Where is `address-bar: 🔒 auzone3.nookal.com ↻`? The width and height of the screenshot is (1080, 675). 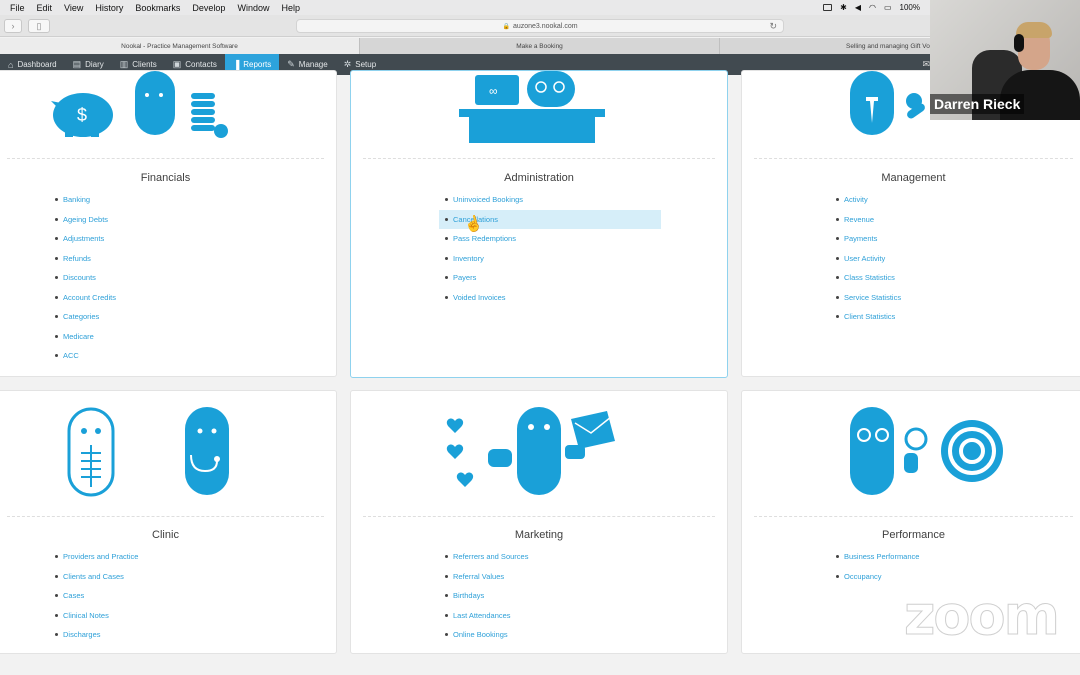
address-bar: 🔒 auzone3.nookal.com ↻ is located at coordinates (540, 26).